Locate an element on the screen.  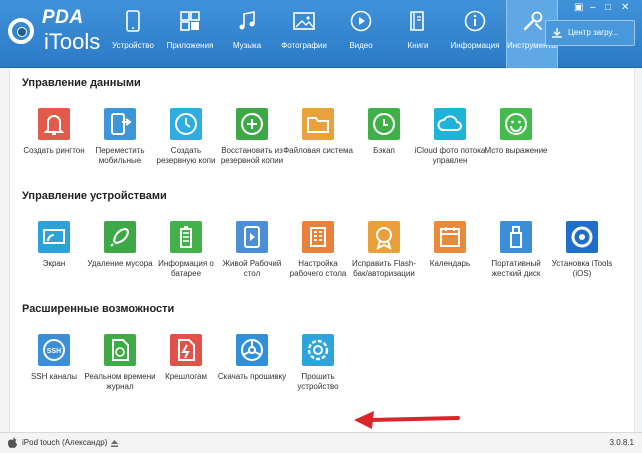
nav-photos: Фотографии is located at coordinates (304, 34).